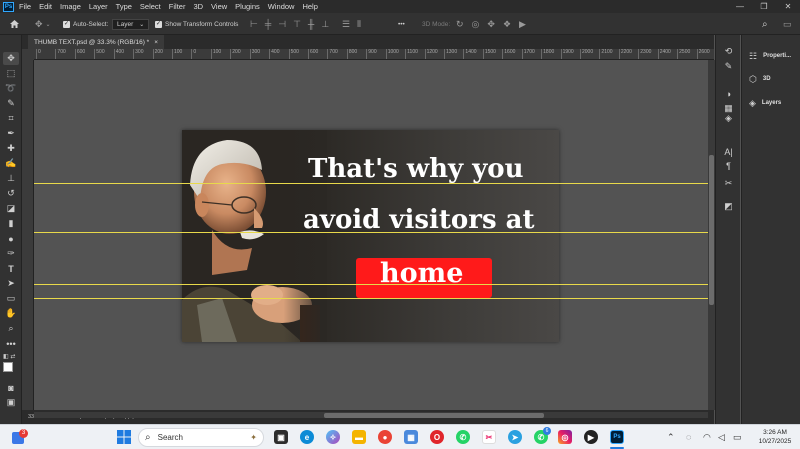 Image resolution: width=800 pixels, height=449 pixels. What do you see at coordinates (775, 438) in the screenshot?
I see `system-clock: 3:26 AM 10/27/2025` at bounding box center [775, 438].